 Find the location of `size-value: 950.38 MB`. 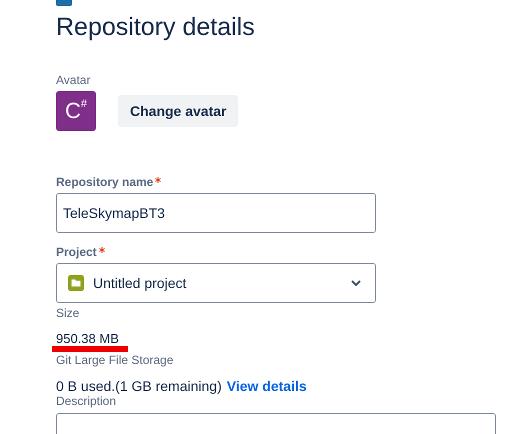

size-value: 950.38 MB is located at coordinates (87, 338).